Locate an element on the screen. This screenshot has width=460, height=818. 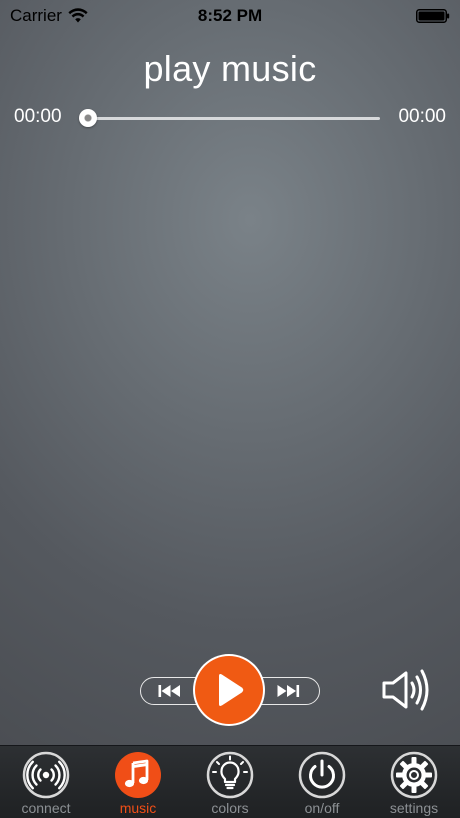
volume-button is located at coordinates (406, 690).